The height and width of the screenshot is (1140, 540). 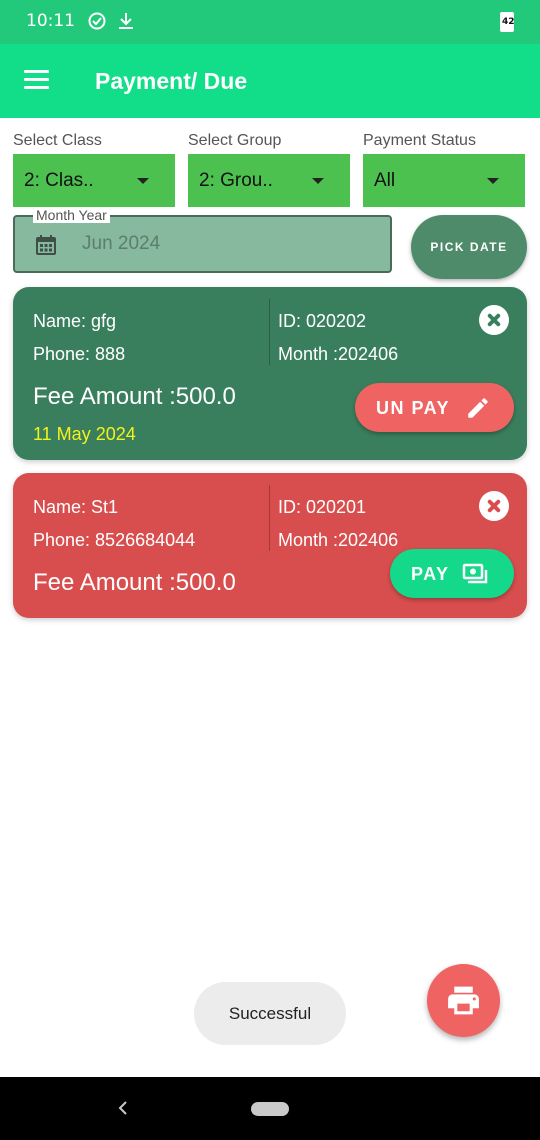 I want to click on battery-icon: 42, so click(x=507, y=22).